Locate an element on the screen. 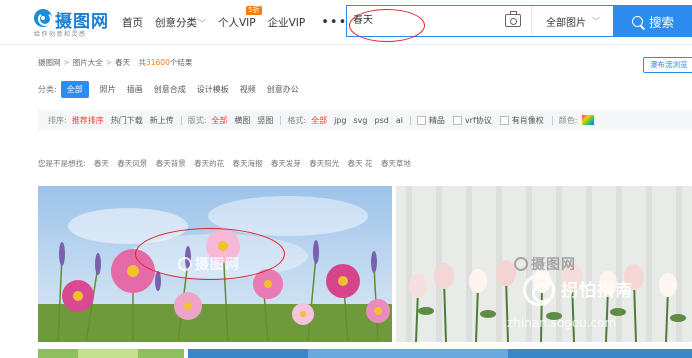 Image resolution: width=692 pixels, height=358 pixels. result-image-partial-right is located at coordinates (440, 352).